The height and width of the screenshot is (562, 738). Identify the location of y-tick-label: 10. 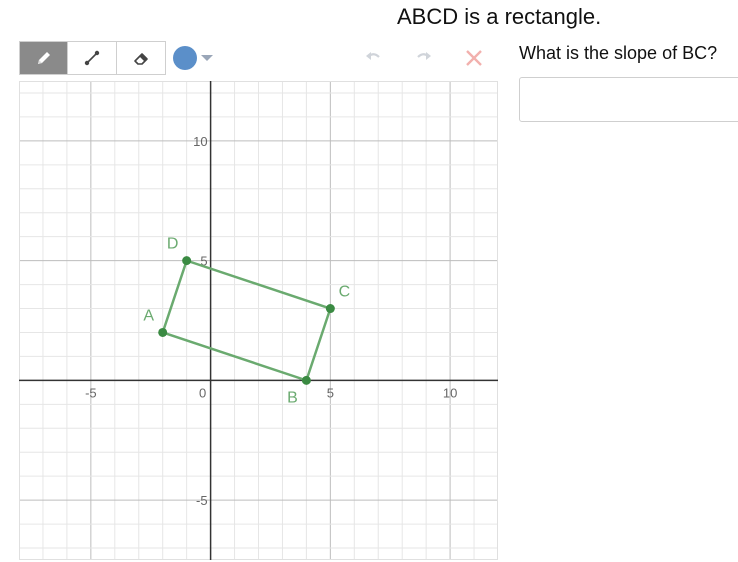
(200, 141).